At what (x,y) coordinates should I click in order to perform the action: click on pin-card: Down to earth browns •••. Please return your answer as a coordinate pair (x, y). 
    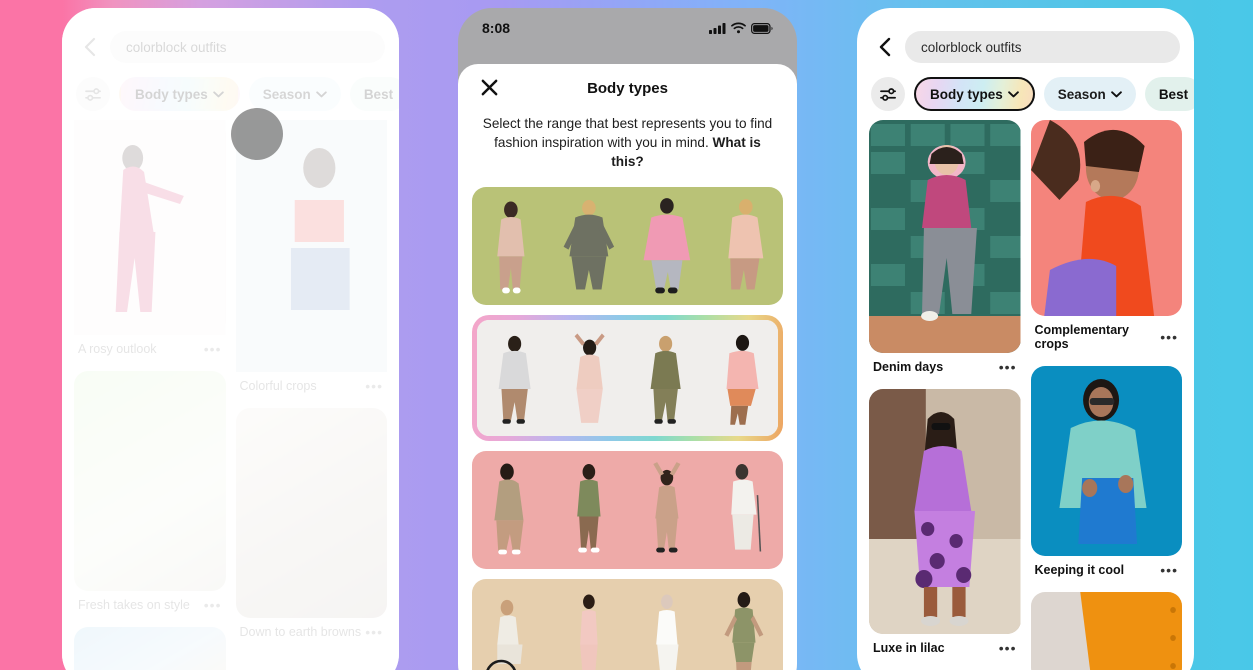
    Looking at the image, I should click on (311, 528).